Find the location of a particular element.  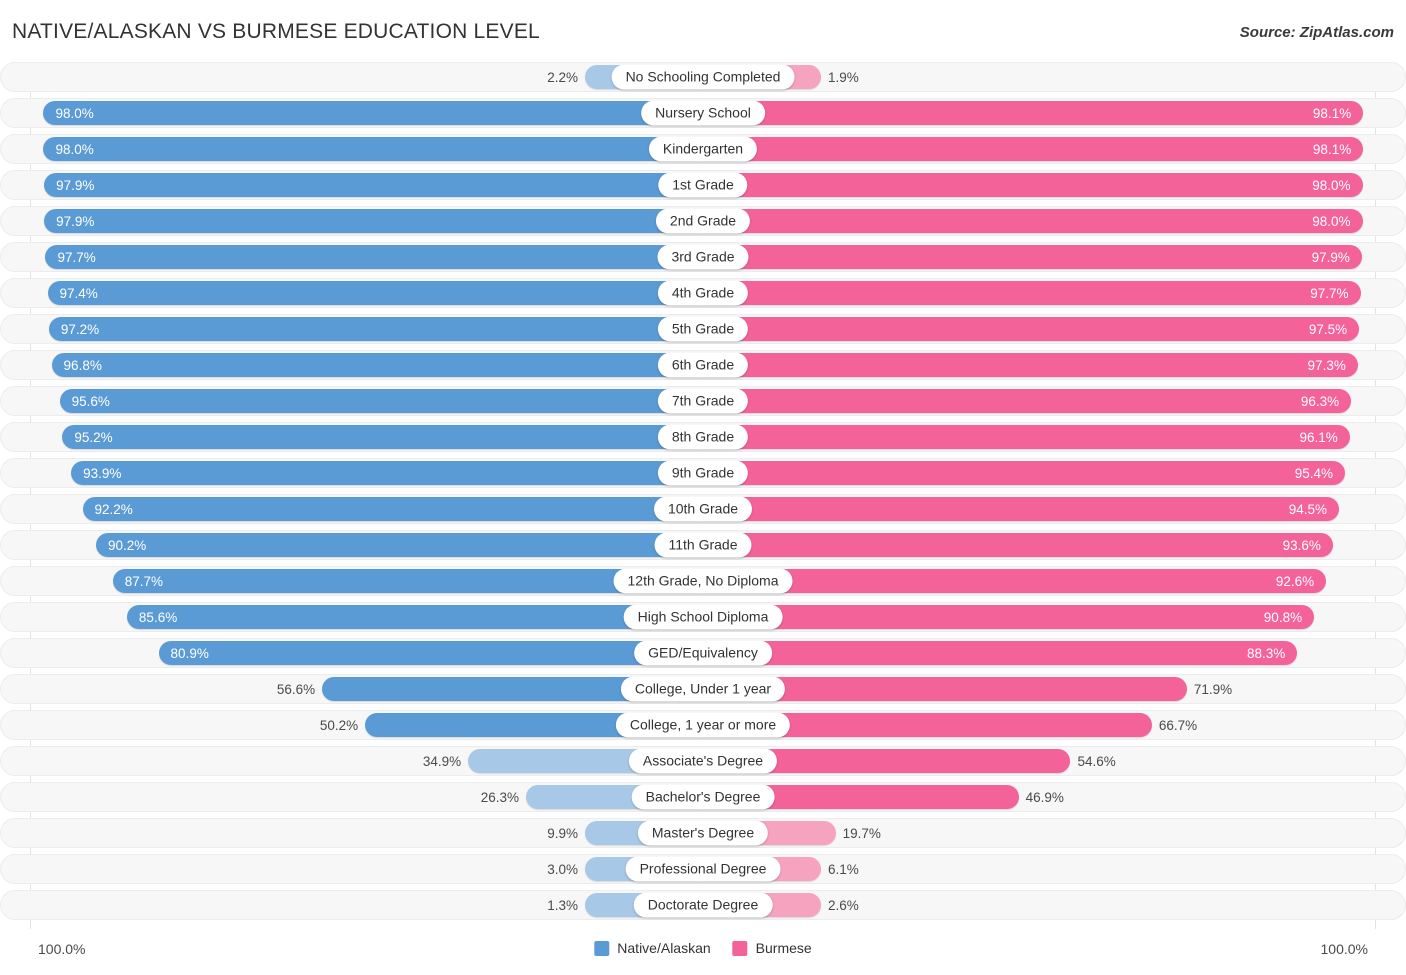

bar-native-alaskan: 97.4% is located at coordinates (375, 293).